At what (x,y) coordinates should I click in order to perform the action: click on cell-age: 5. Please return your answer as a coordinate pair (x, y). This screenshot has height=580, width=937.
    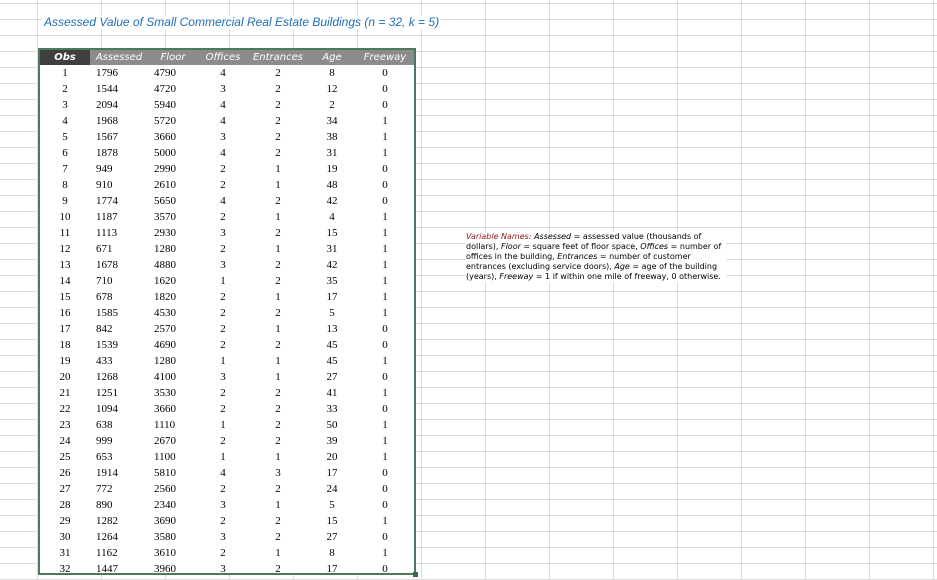
    Looking at the image, I should click on (332, 313).